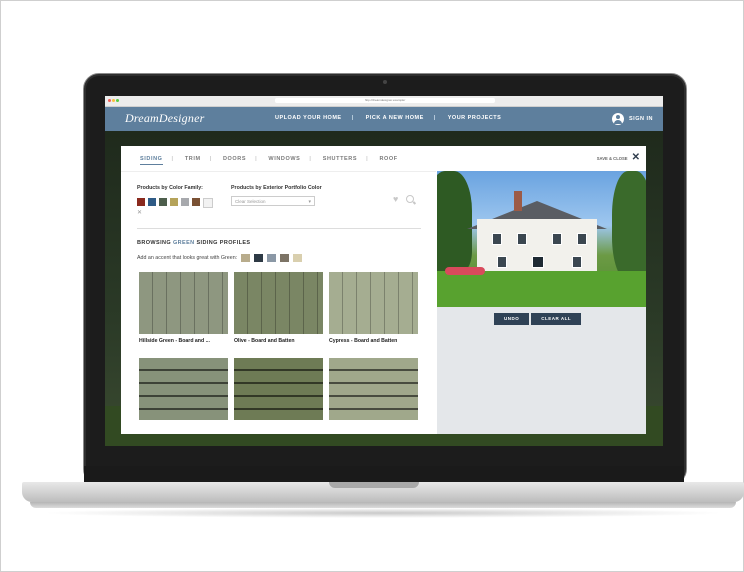 The image size is (744, 572). Describe the element at coordinates (234, 159) in the screenshot. I see `tab-doors: DOORS` at that location.